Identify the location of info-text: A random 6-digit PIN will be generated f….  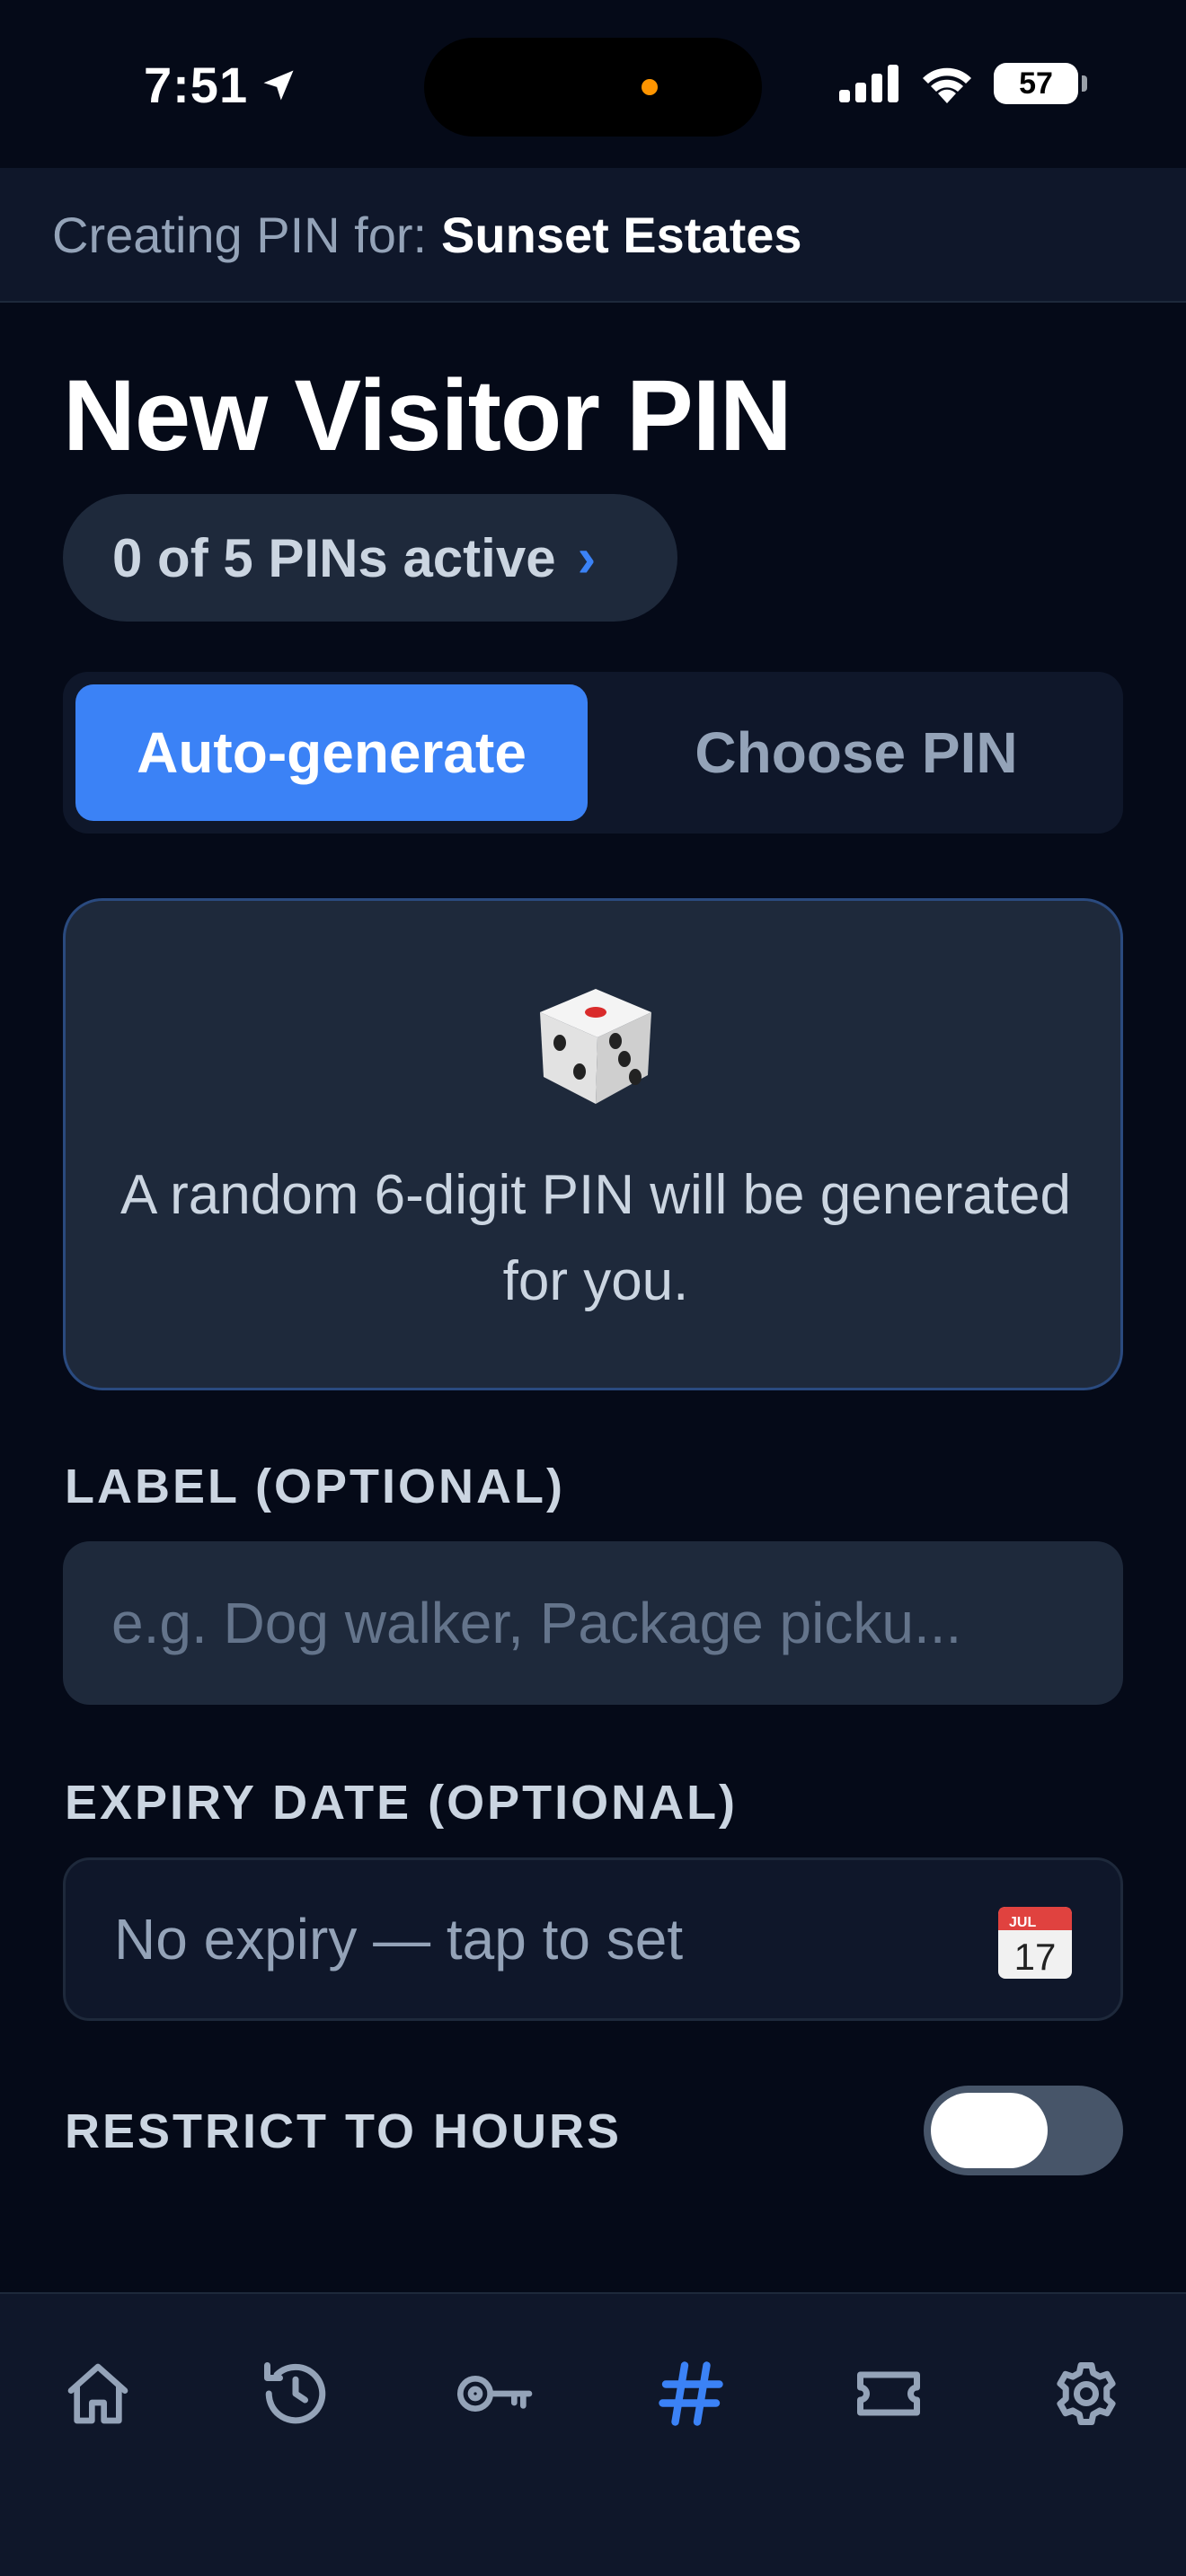
(595, 1238).